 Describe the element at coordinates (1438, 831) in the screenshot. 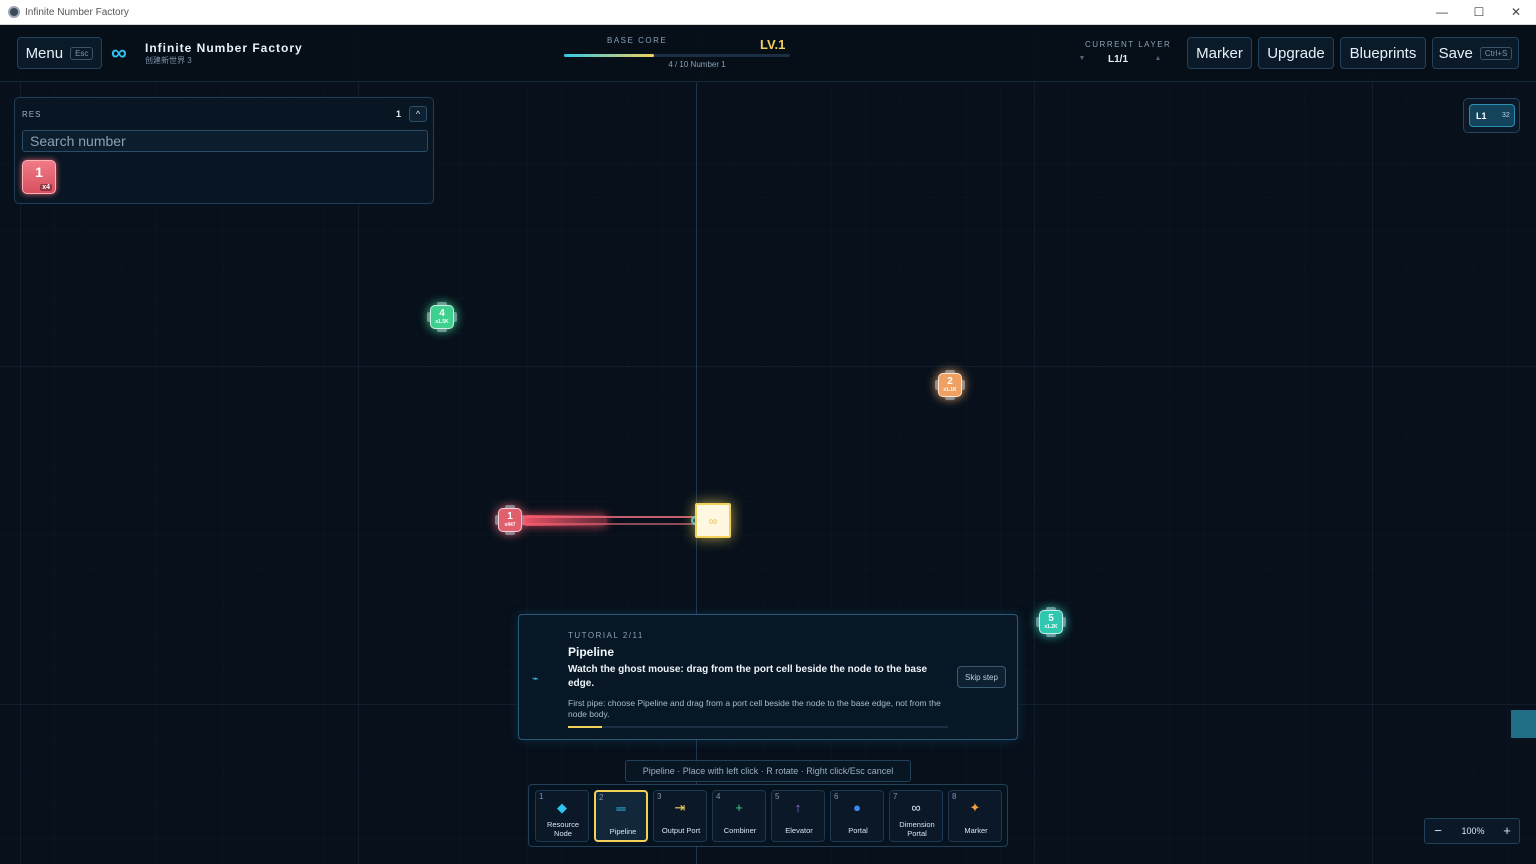

I see `zoom-out-button: −` at that location.